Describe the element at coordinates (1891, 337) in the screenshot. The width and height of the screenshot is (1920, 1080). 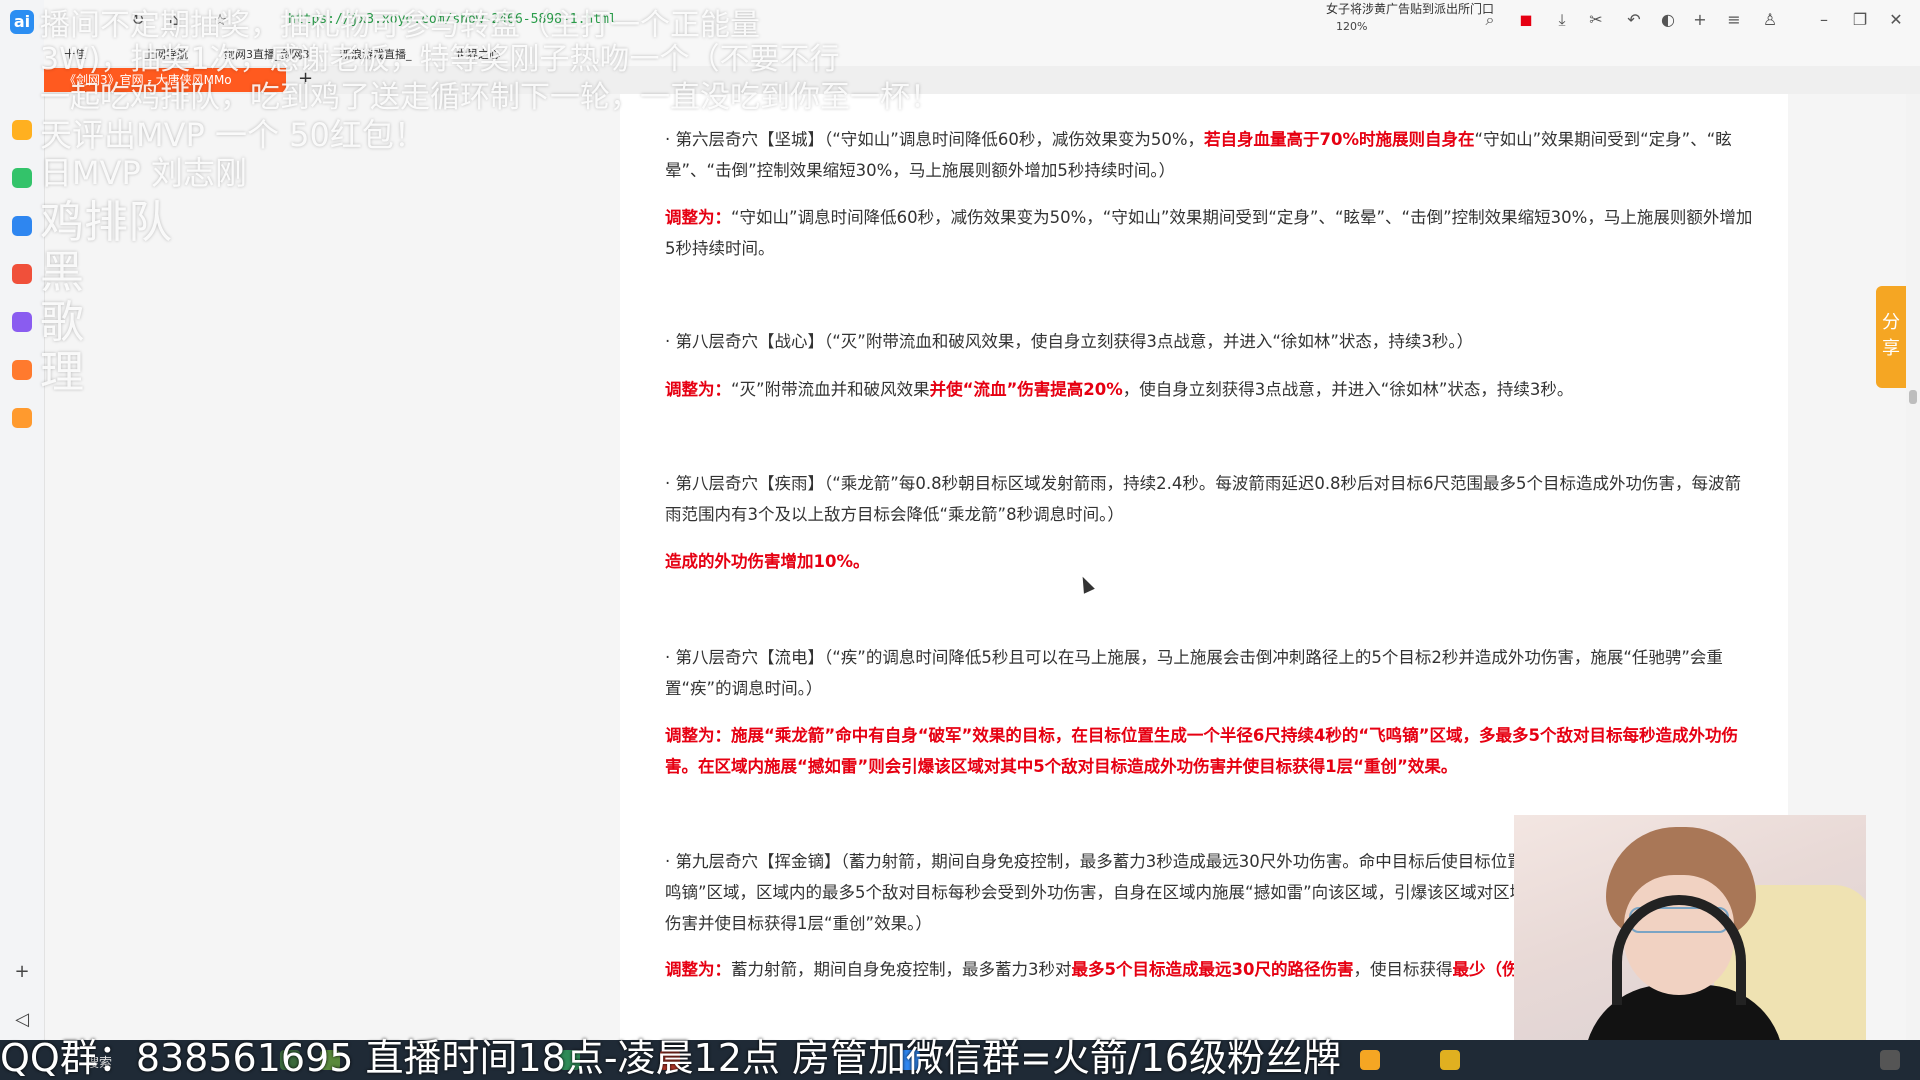
I see `share-button: 分享` at that location.